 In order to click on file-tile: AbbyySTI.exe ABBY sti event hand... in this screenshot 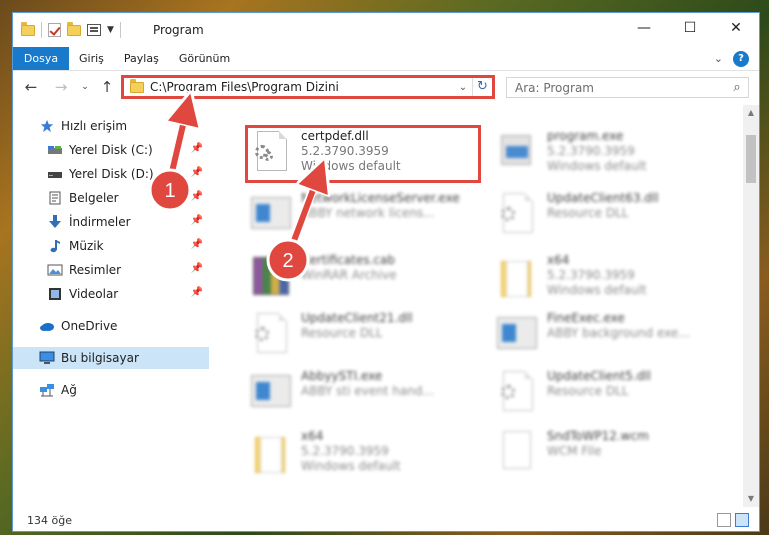, I will do `click(369, 395)`.